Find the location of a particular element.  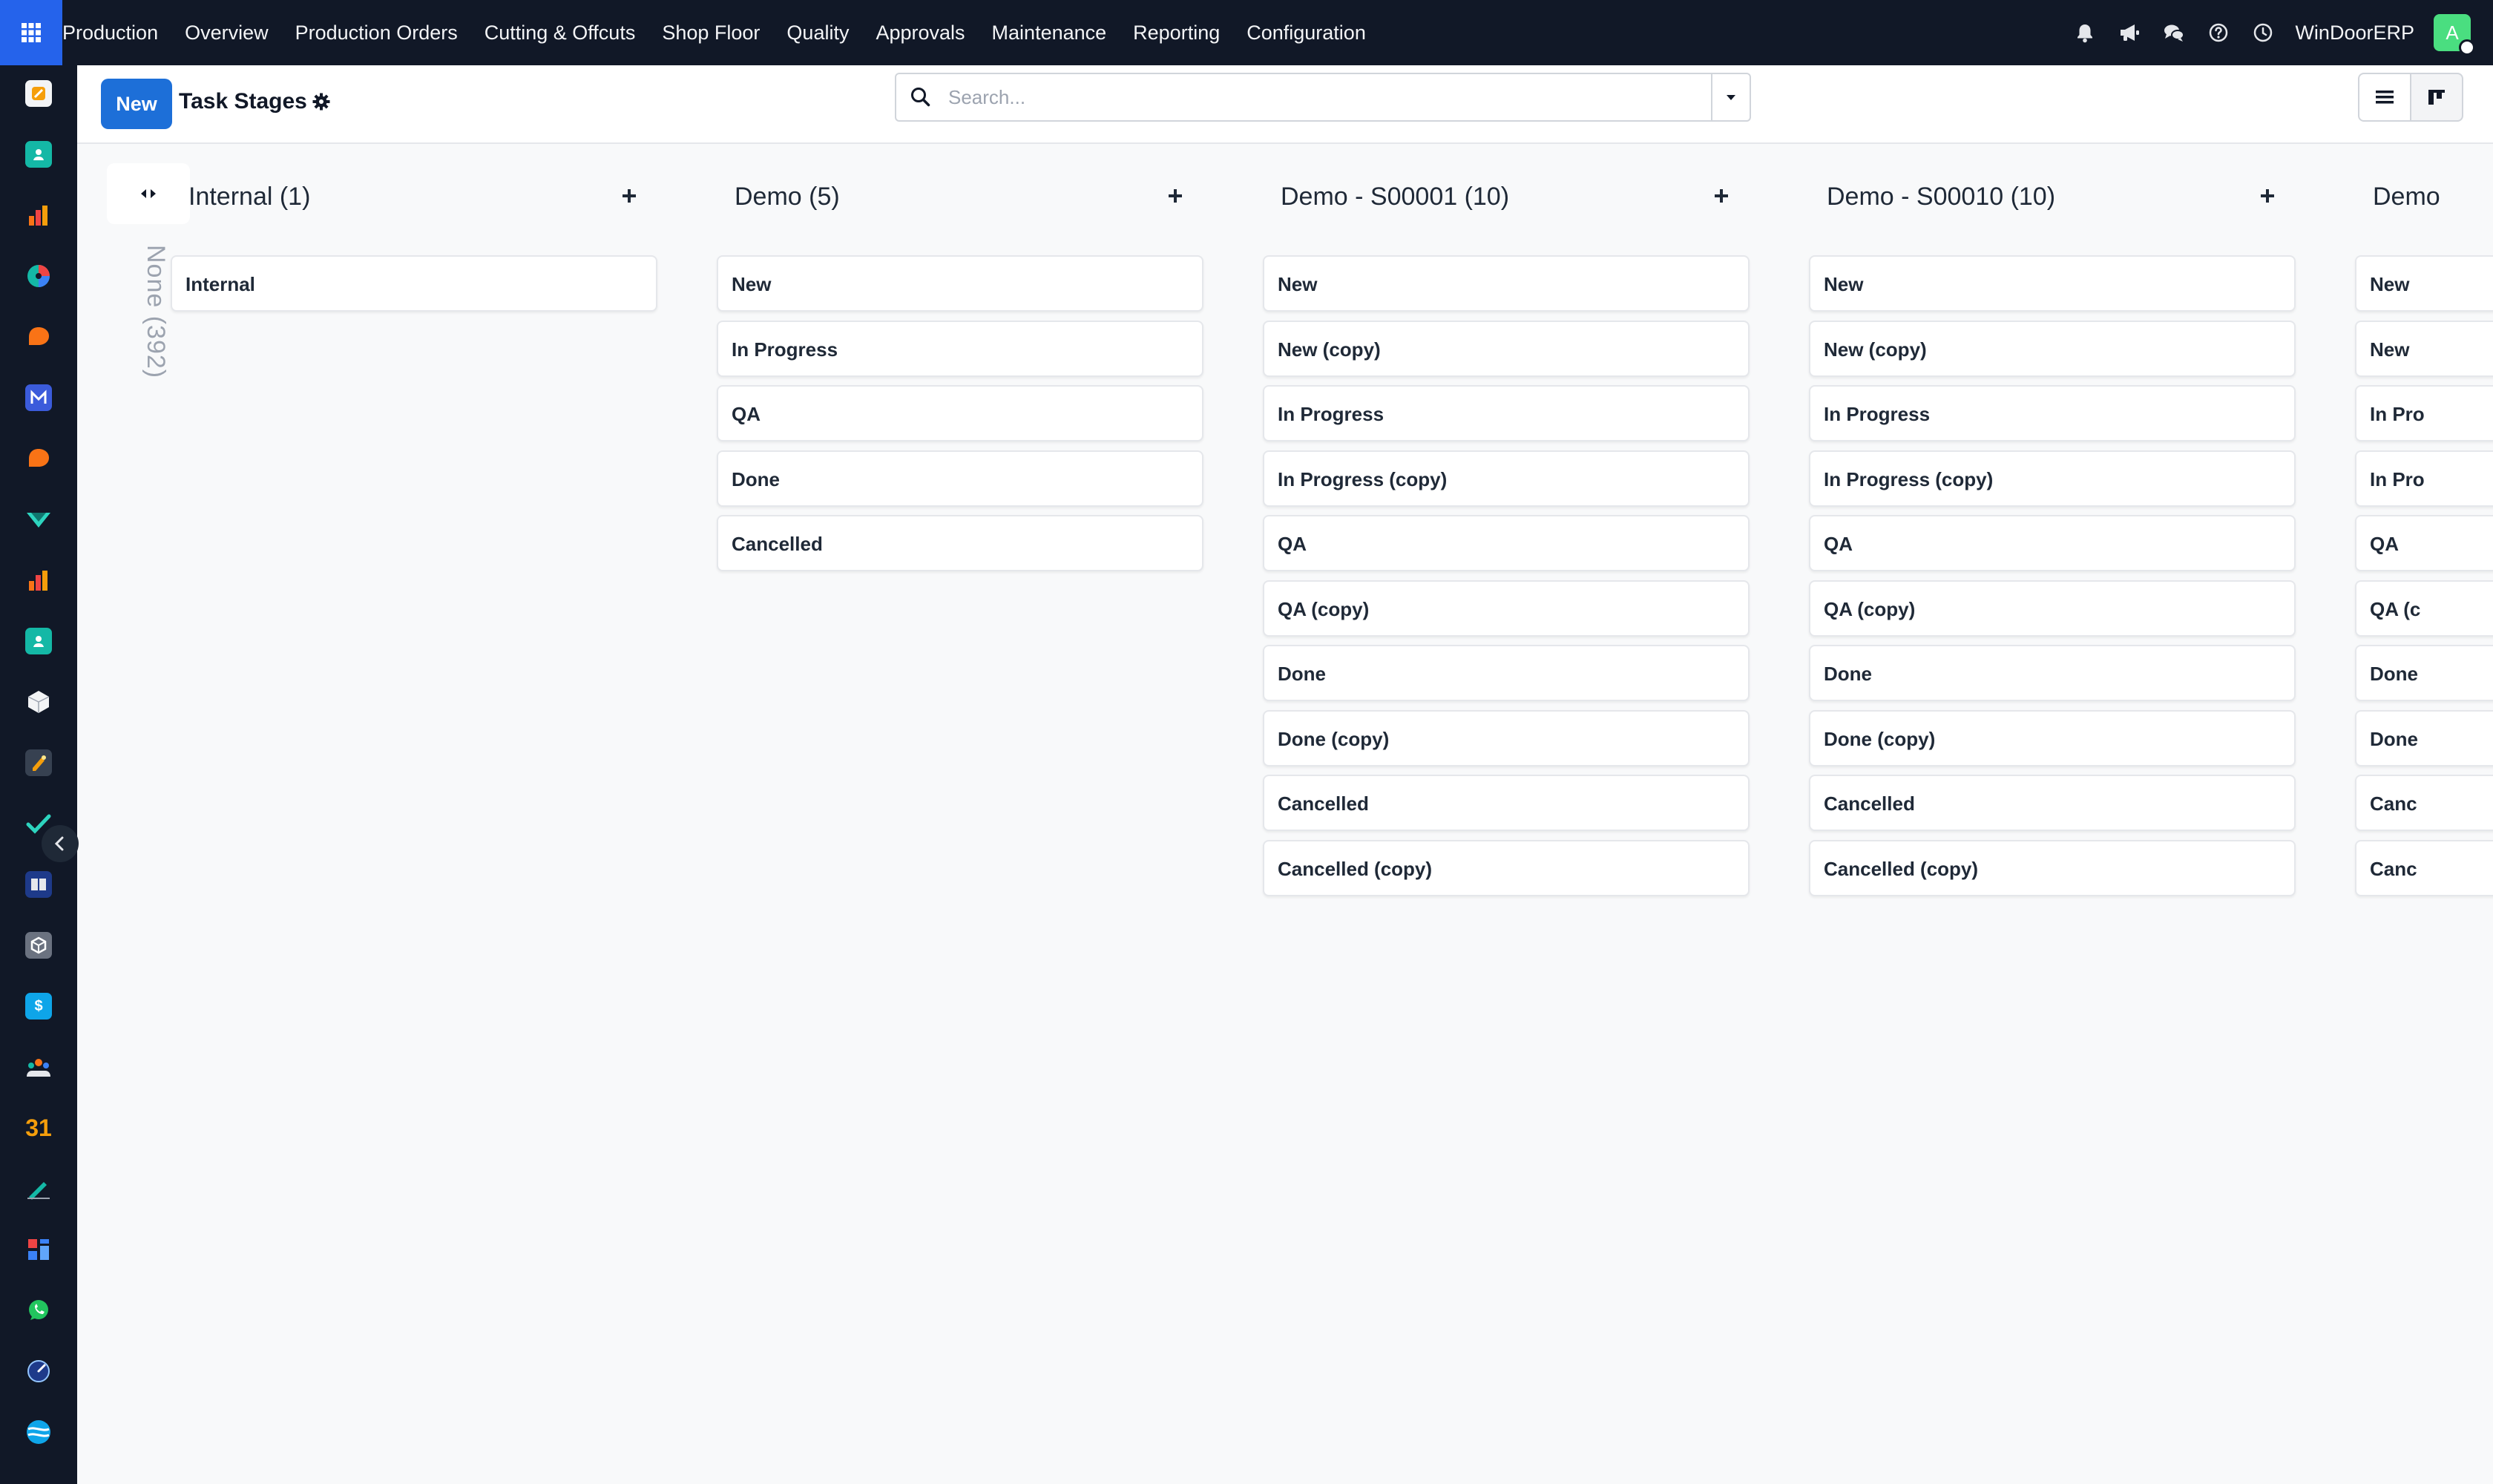

kanban-card: Internal is located at coordinates (414, 283).